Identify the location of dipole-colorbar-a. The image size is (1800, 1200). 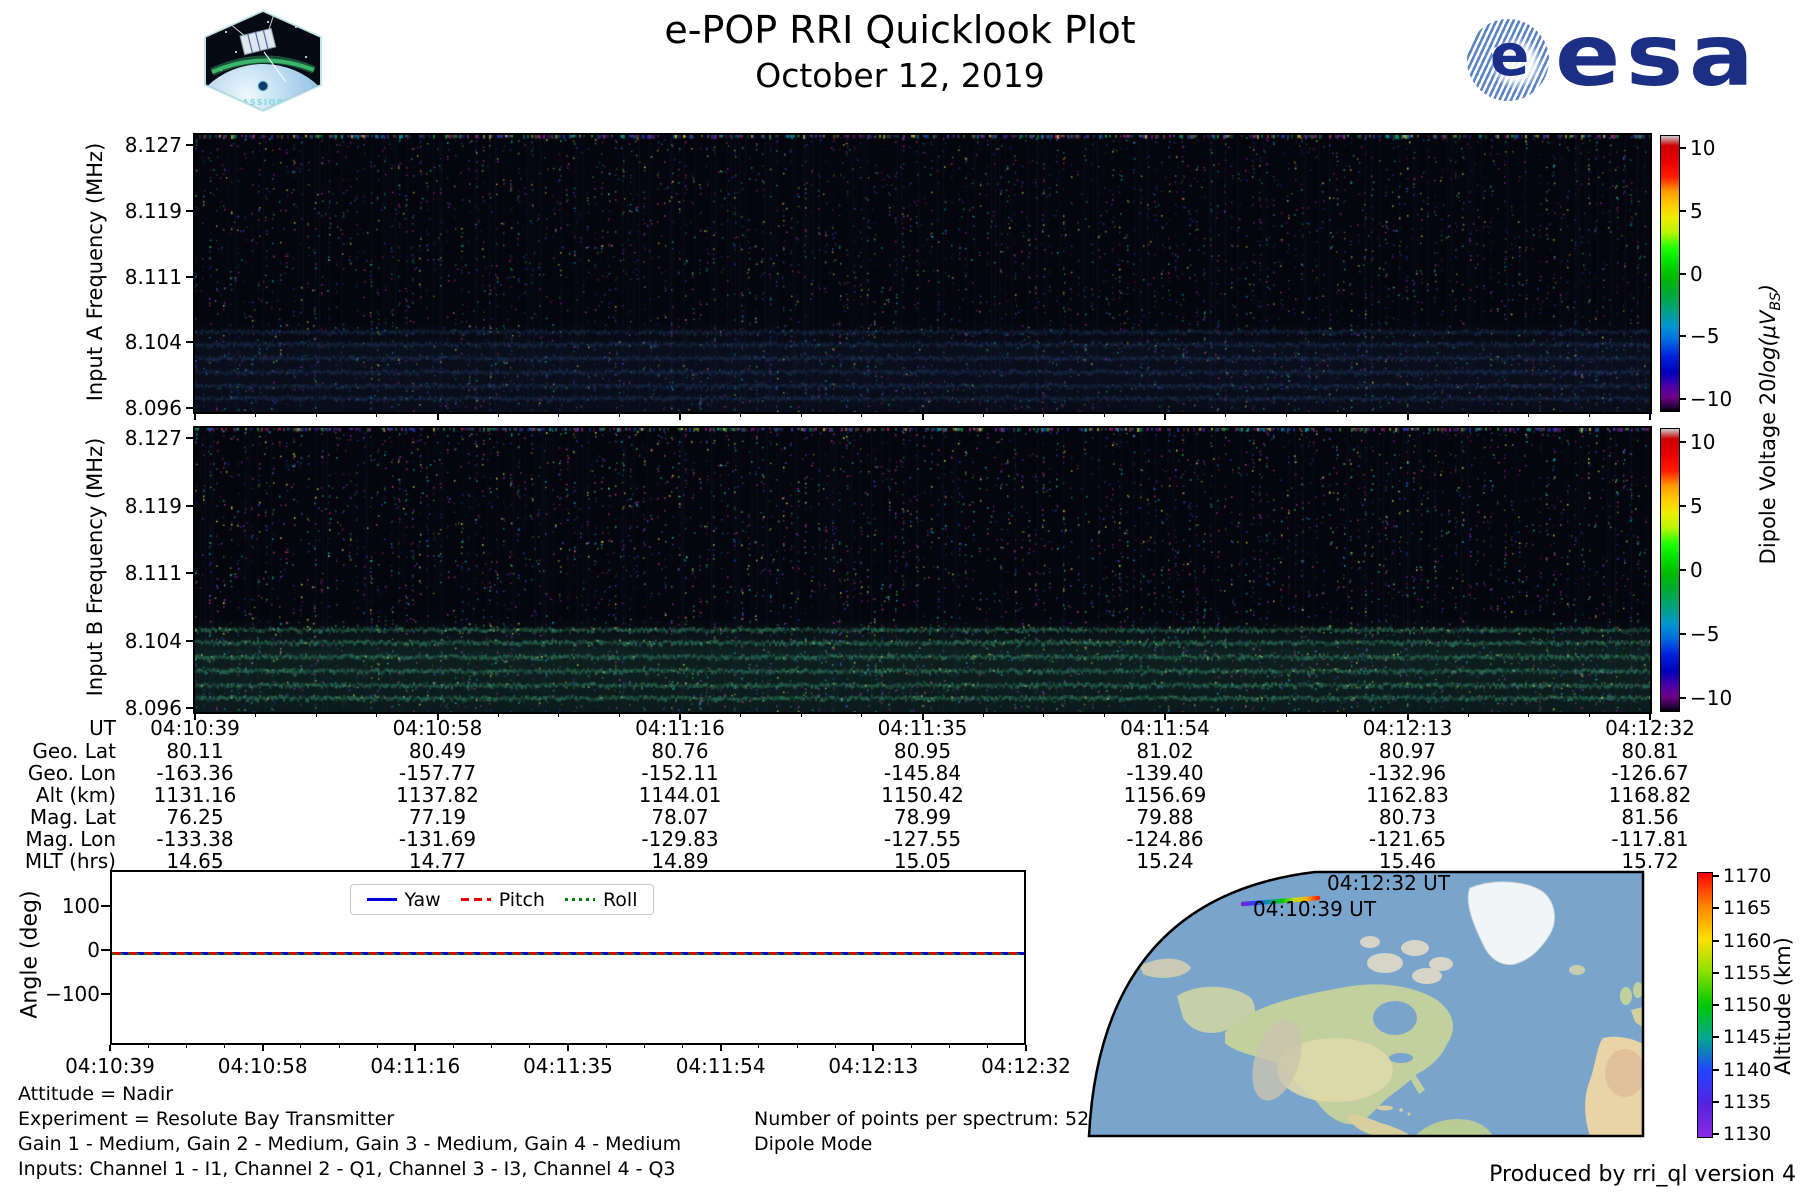
(1670, 273).